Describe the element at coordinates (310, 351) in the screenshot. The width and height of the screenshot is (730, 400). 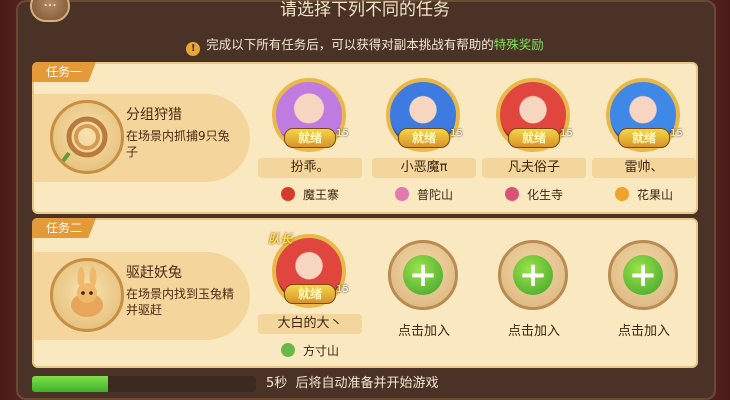
I see `school-label: 方寸山` at that location.